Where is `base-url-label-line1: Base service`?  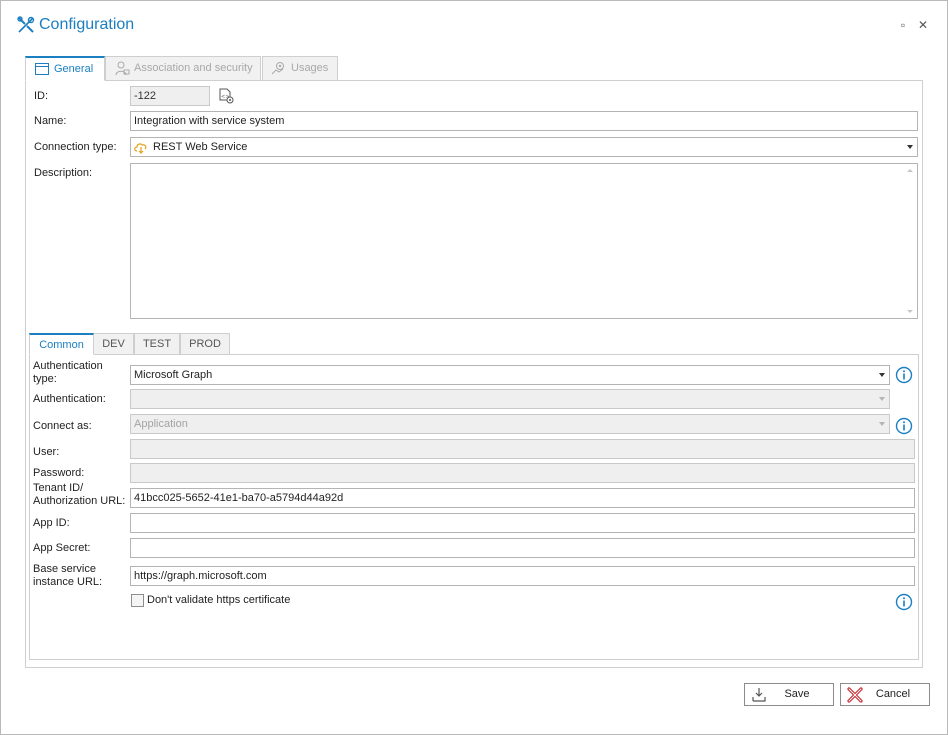 base-url-label-line1: Base service is located at coordinates (64, 569).